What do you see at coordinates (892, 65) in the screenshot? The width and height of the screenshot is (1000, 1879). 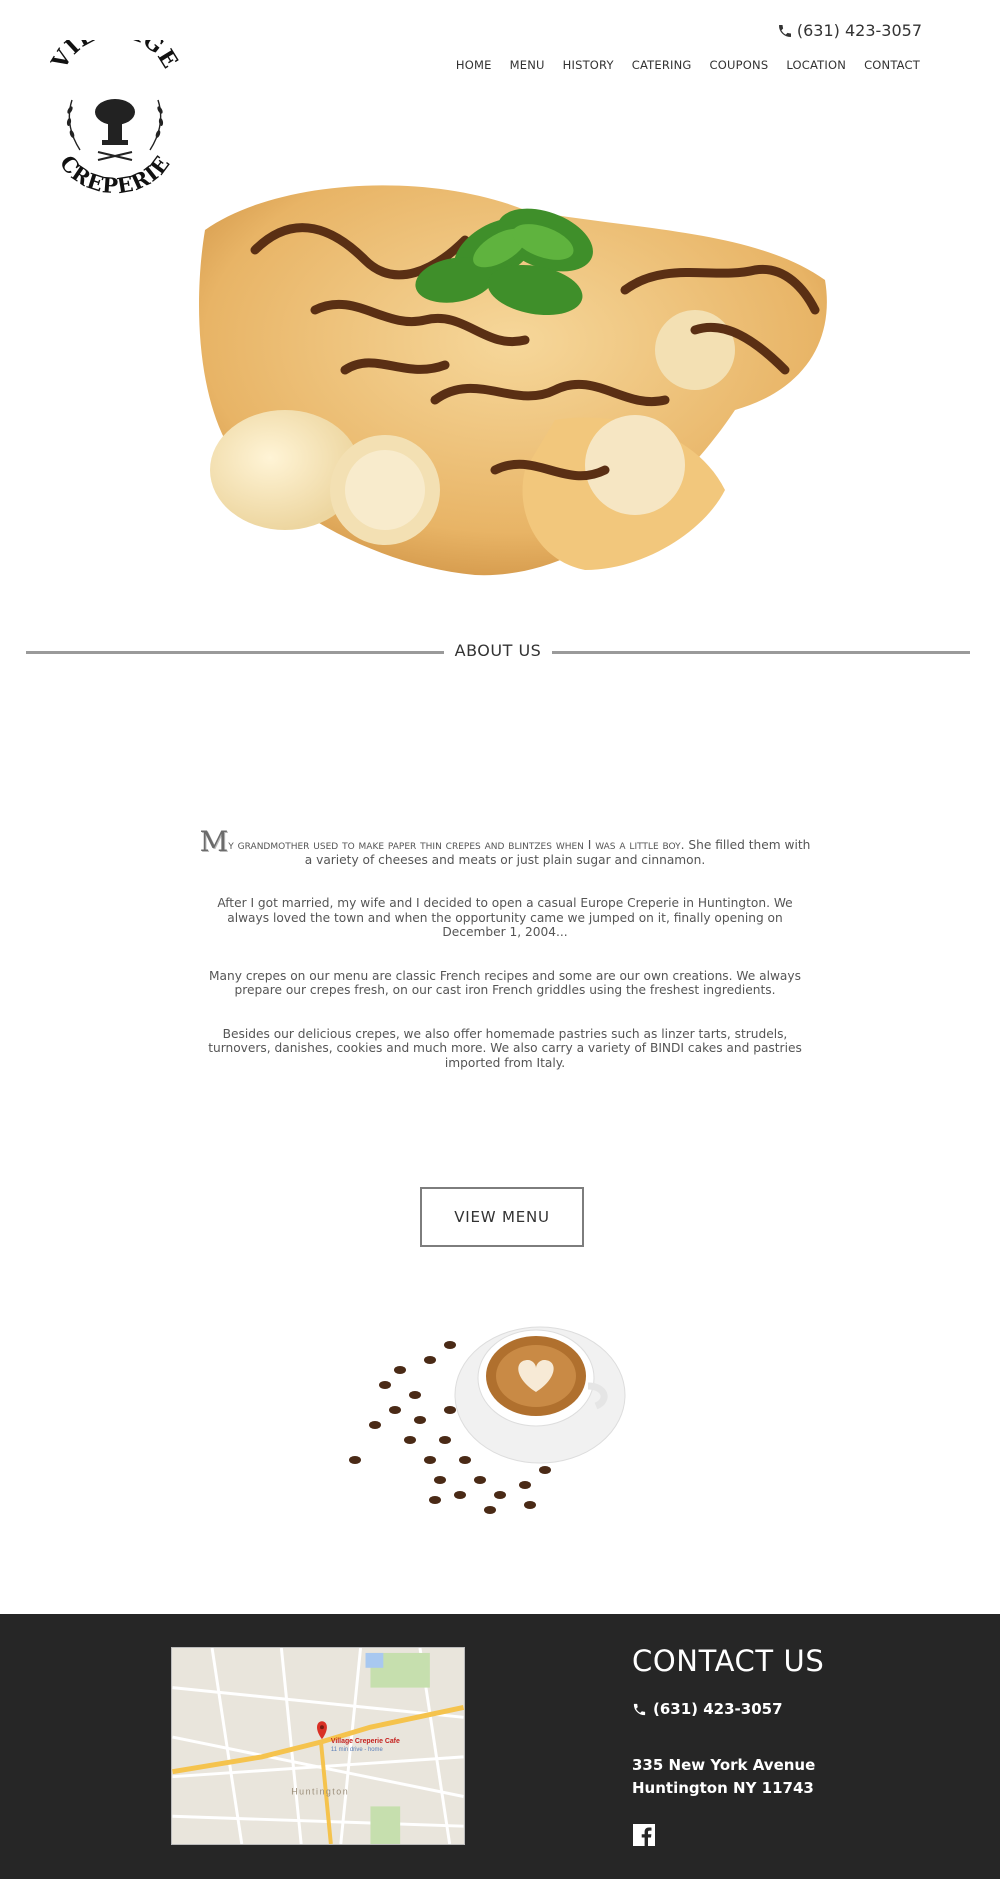 I see `nav-contact: CONTACT` at bounding box center [892, 65].